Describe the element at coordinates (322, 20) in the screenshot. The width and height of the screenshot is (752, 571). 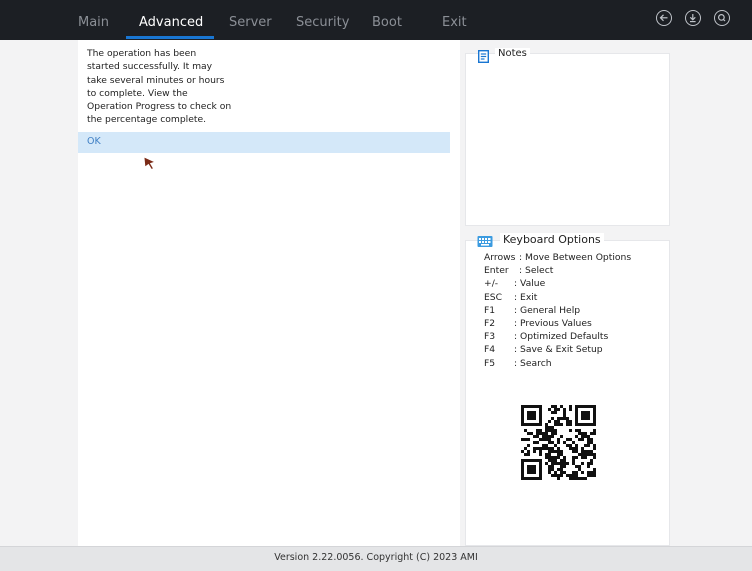
I see `tab-security: Security` at that location.